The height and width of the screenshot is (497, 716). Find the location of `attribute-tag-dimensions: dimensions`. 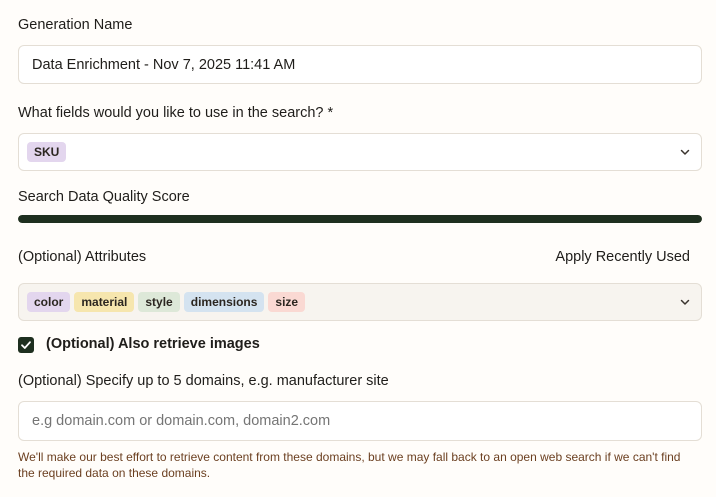

attribute-tag-dimensions: dimensions is located at coordinates (224, 302).